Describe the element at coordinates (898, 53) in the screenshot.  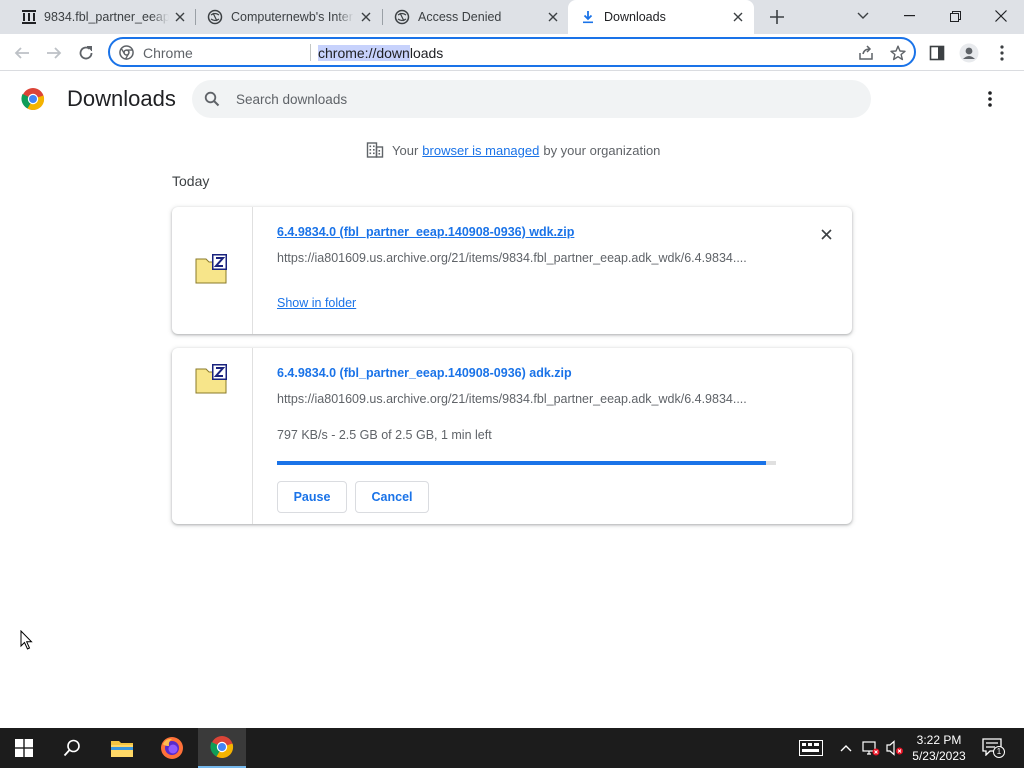
I see `bookmark-star-icon` at that location.